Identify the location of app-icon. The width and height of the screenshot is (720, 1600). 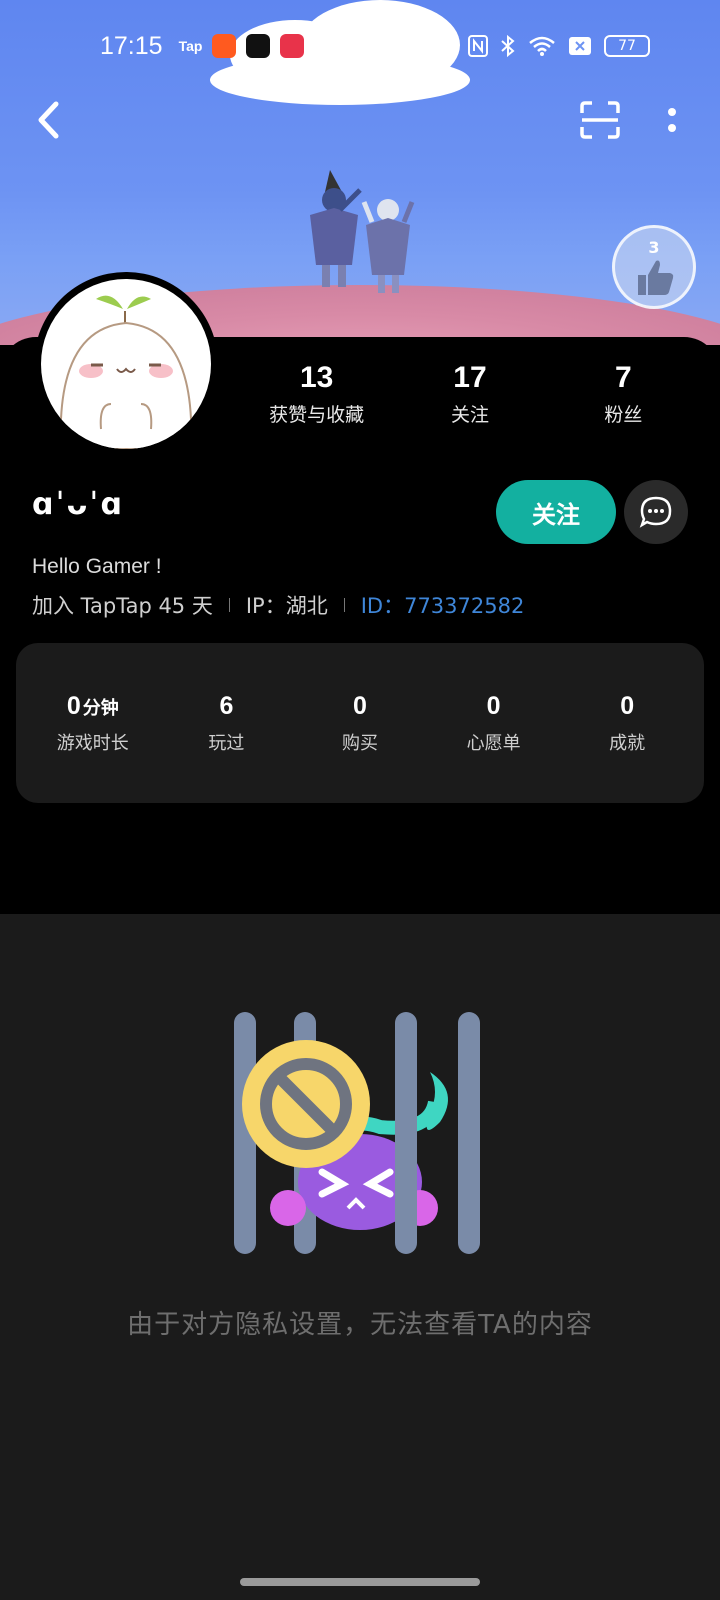
(326, 46).